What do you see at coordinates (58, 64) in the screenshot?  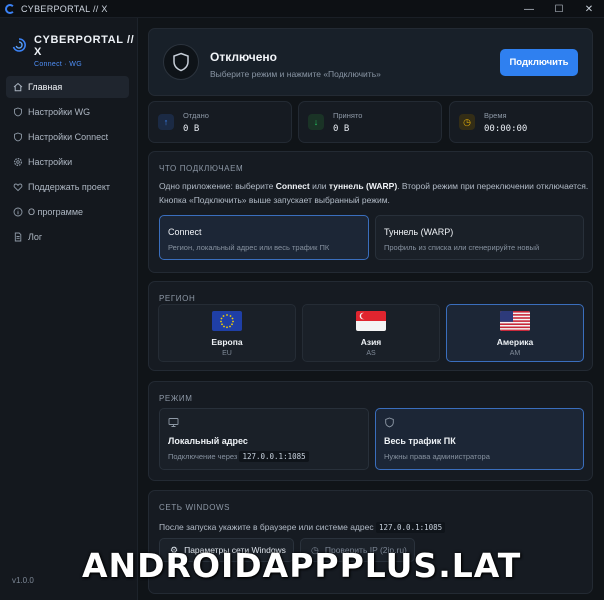 I see `brand-subtitle: Connect · WG` at bounding box center [58, 64].